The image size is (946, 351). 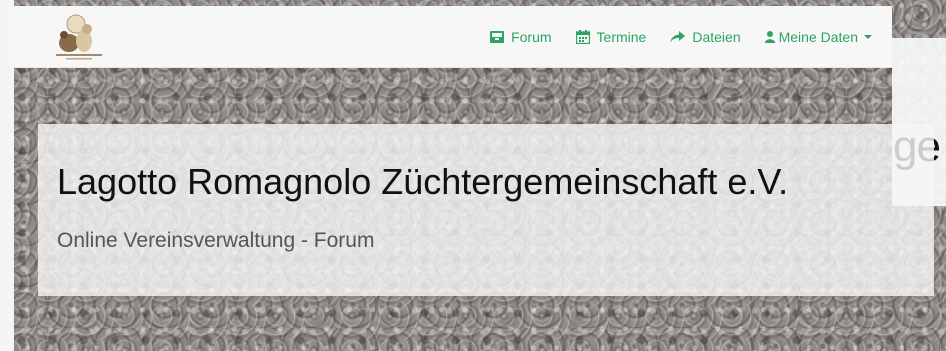 I want to click on nav-termine-label: Termine, so click(x=621, y=36).